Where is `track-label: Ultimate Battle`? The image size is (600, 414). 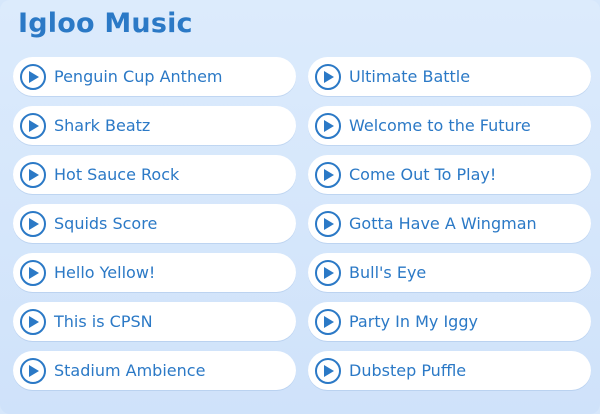
track-label: Ultimate Battle is located at coordinates (410, 76).